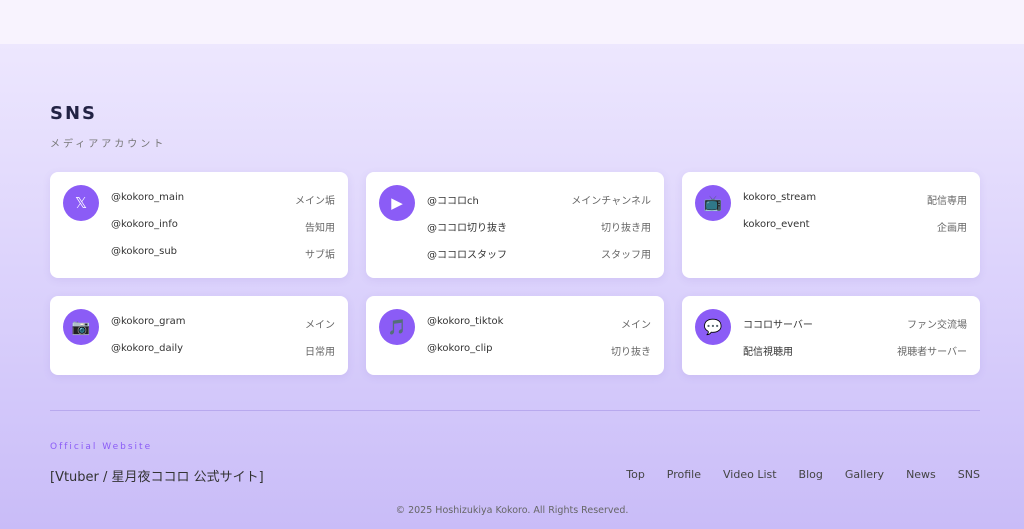  I want to click on account-row: @kokoro_clip 切り抜き, so click(539, 356).